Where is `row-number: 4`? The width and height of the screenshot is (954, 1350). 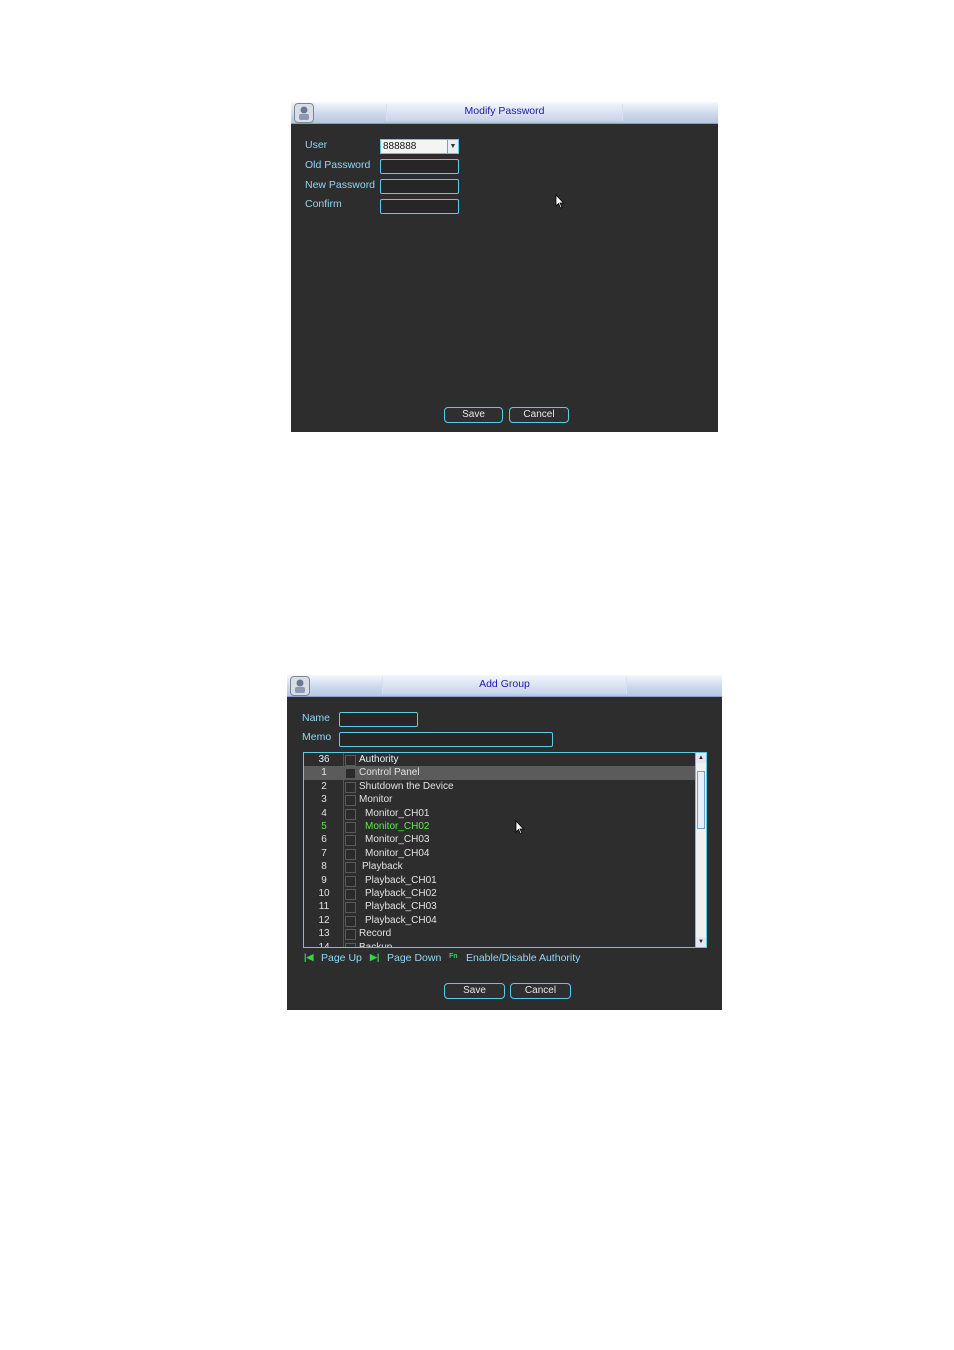 row-number: 4 is located at coordinates (324, 813).